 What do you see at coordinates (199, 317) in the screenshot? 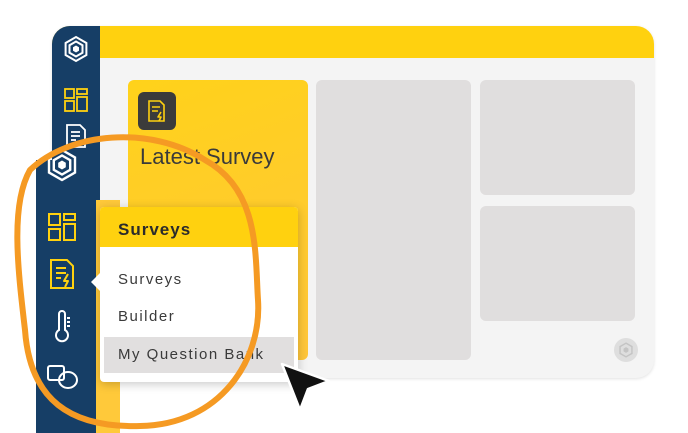
I see `menu-item-builder: Builder` at bounding box center [199, 317].